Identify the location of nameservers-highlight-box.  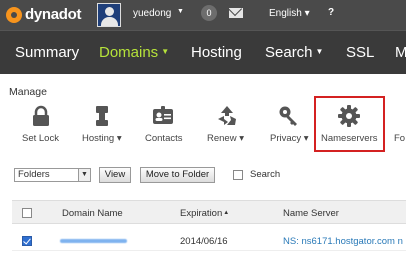
(349, 124).